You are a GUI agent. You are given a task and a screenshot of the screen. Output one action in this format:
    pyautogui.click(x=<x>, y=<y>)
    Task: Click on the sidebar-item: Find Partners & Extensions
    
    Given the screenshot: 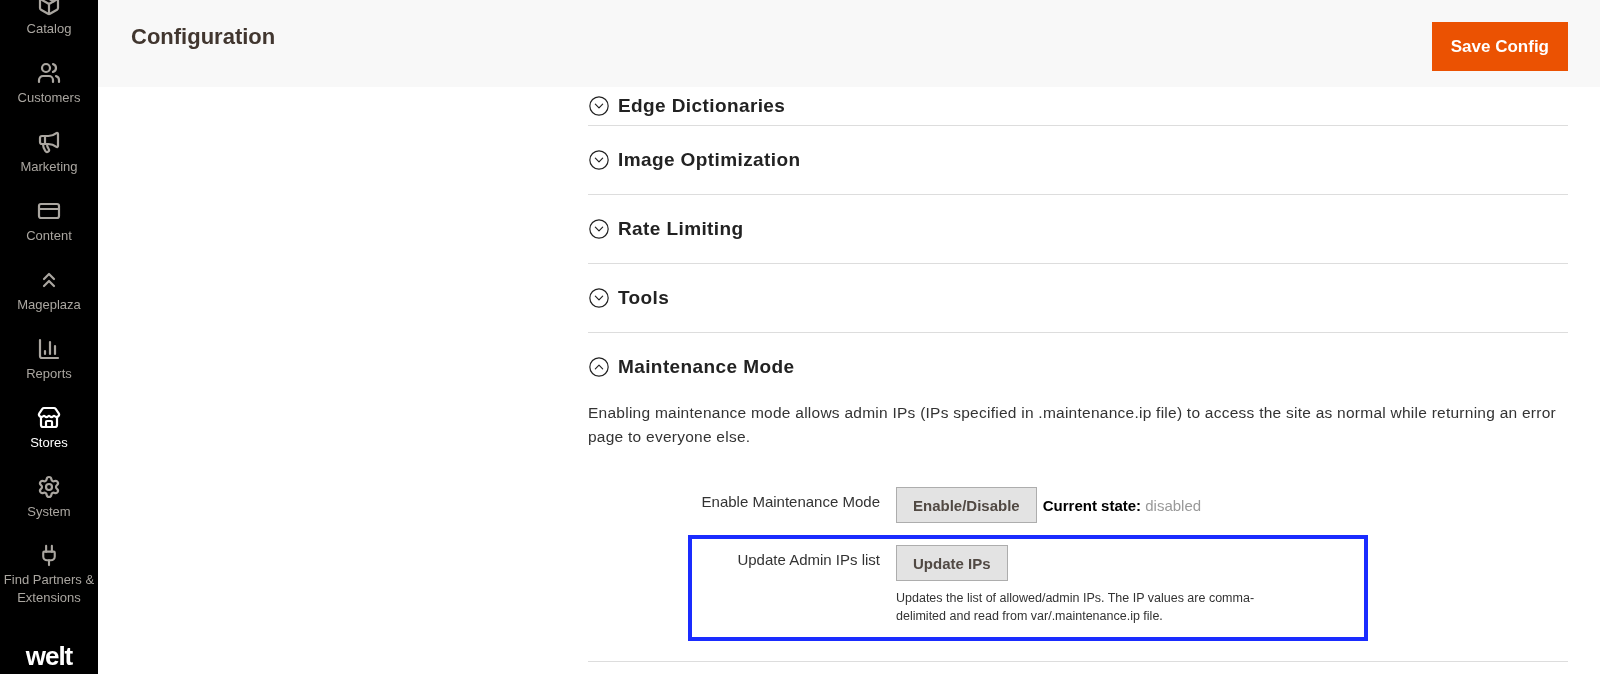 What is the action you would take?
    pyautogui.click(x=49, y=572)
    